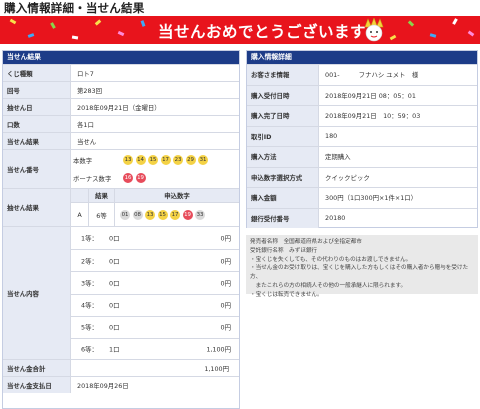  What do you see at coordinates (37, 293) in the screenshot?
I see `winning-content-label: 当せん内容` at bounding box center [37, 293].